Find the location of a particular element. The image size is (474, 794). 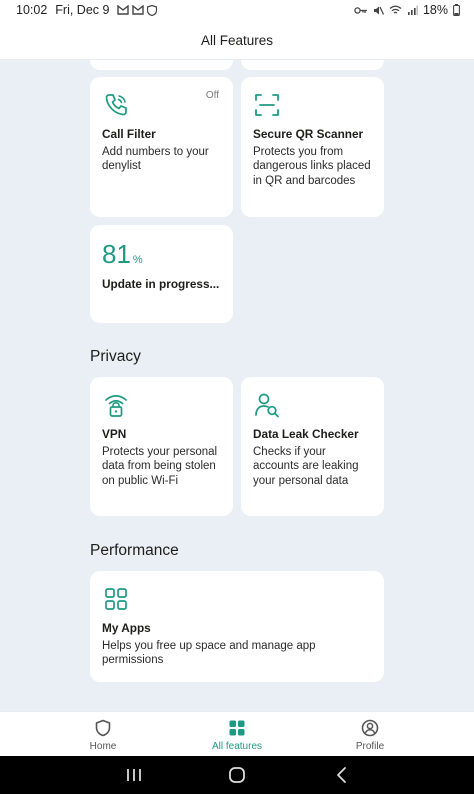

battery-icon is located at coordinates (456, 10).